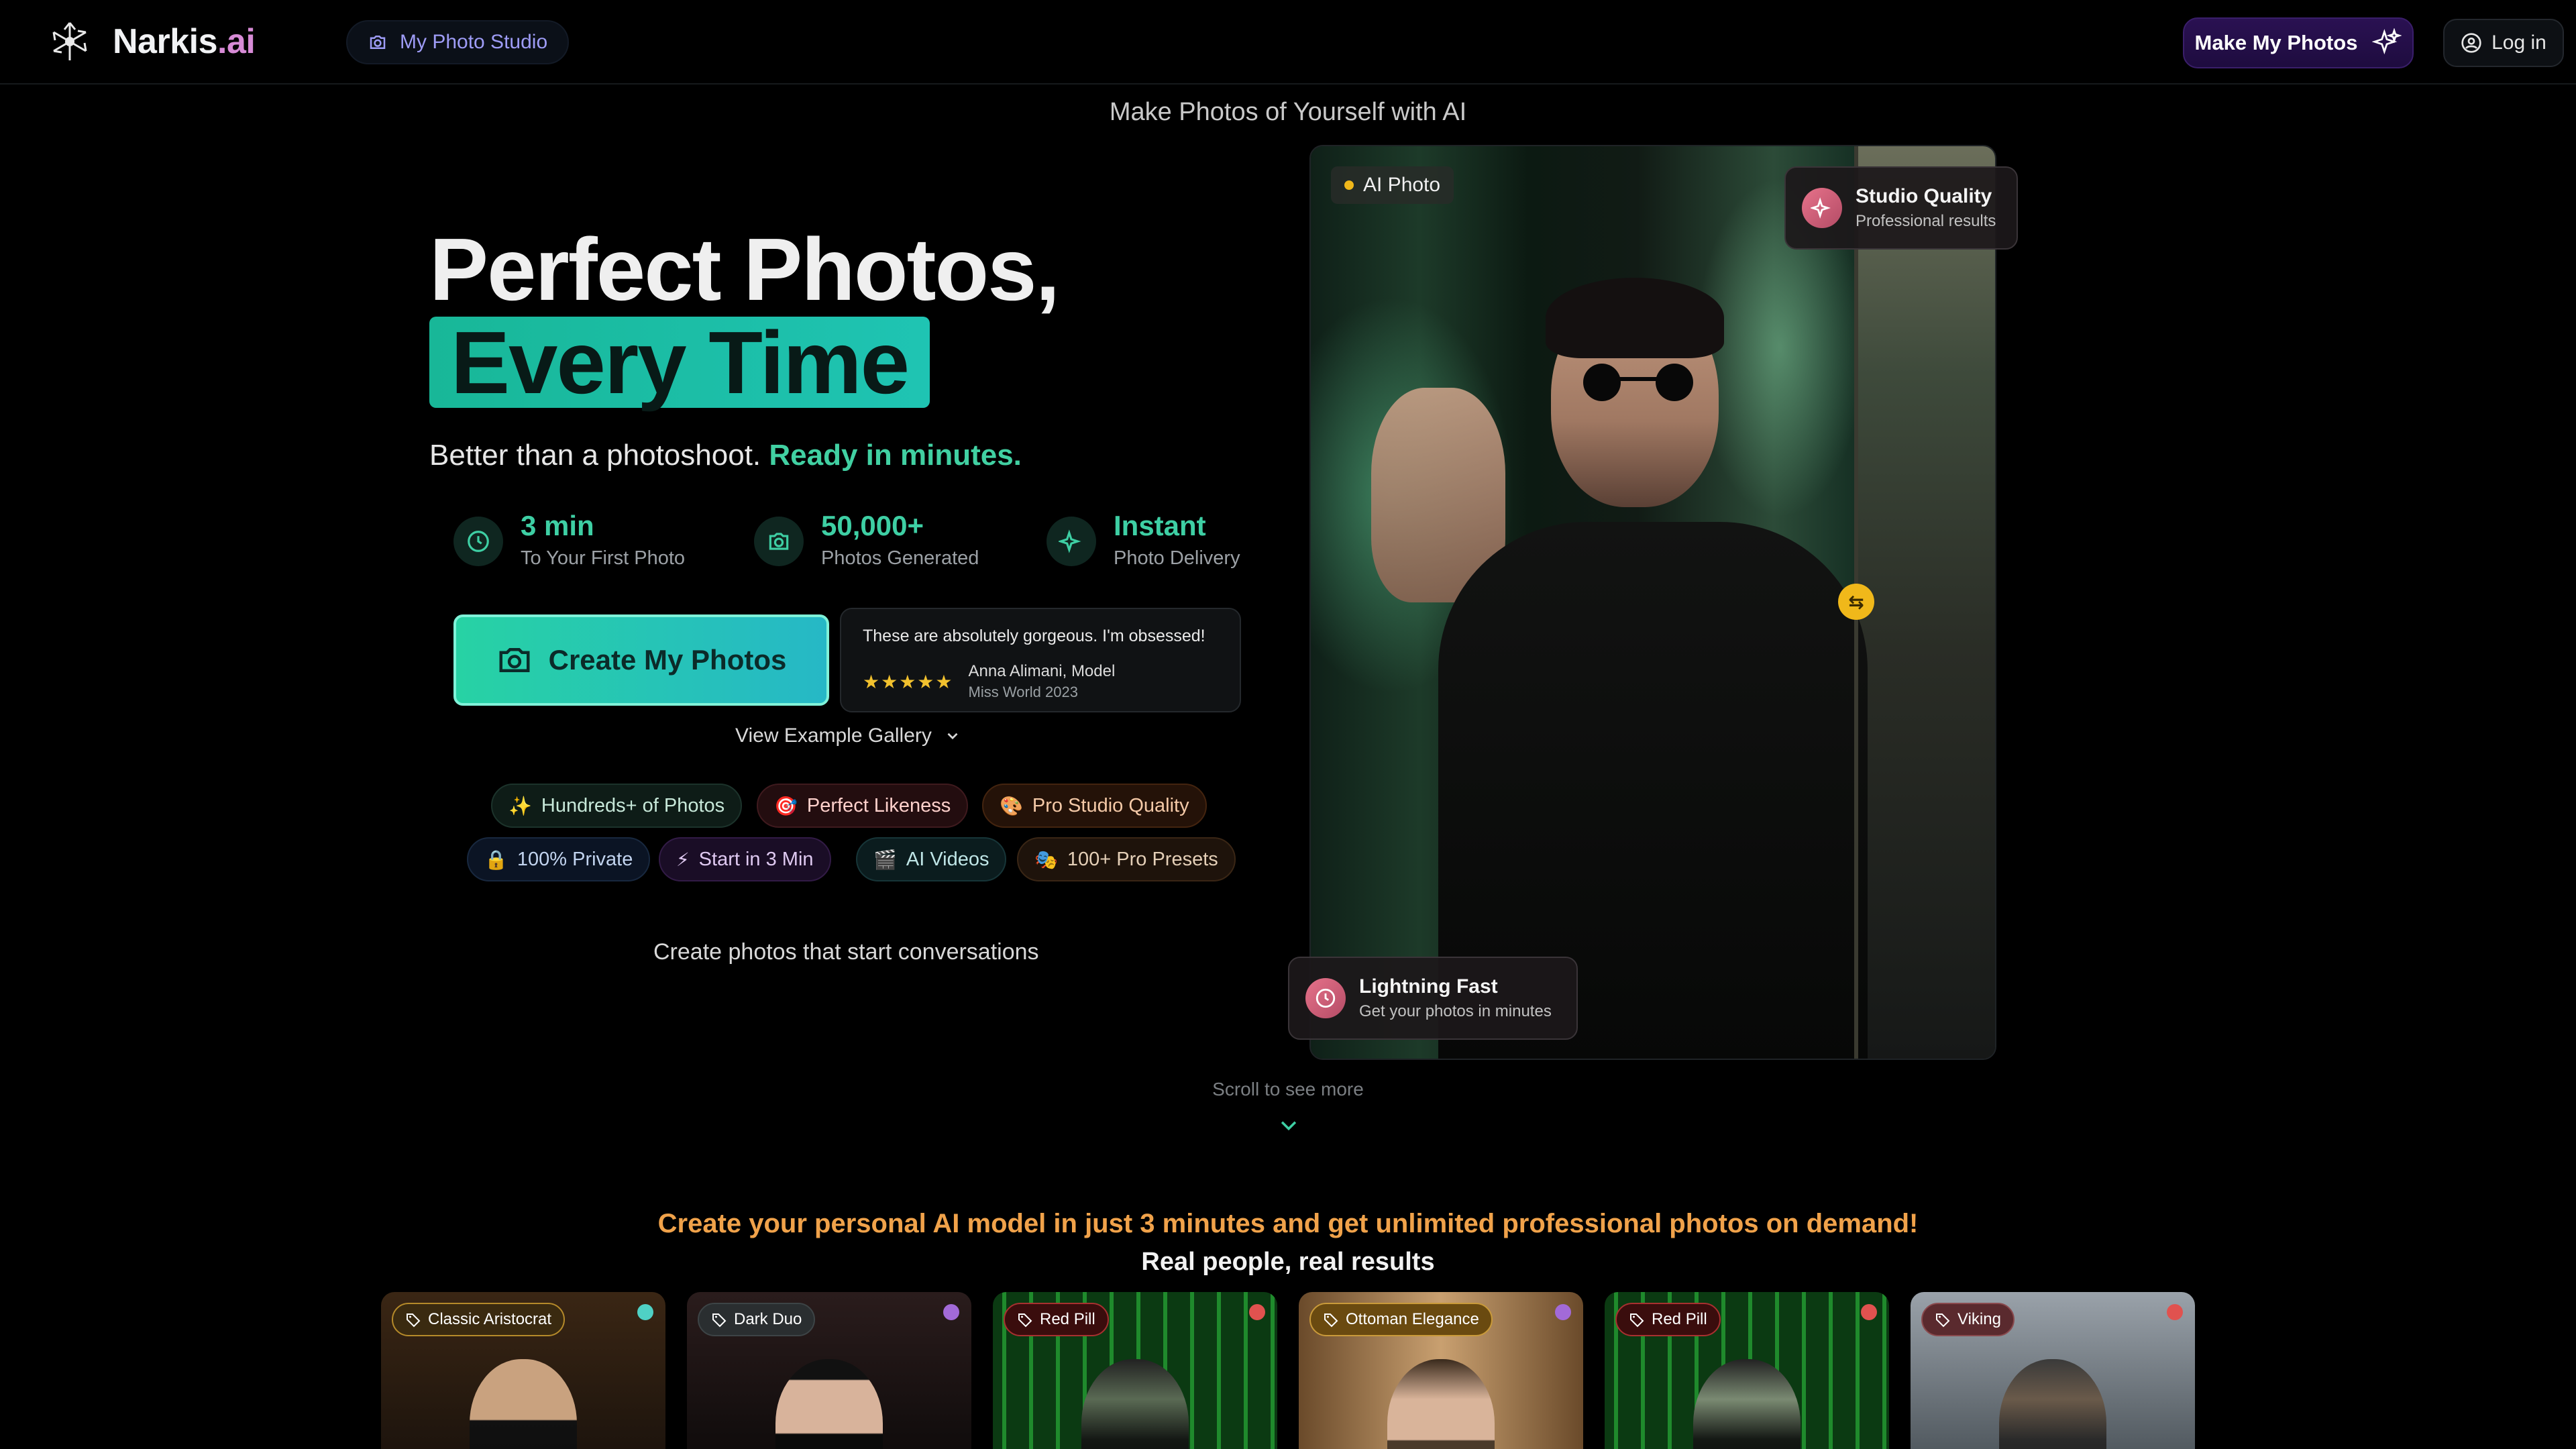  Describe the element at coordinates (779, 541) in the screenshot. I see `camera-icon` at that location.